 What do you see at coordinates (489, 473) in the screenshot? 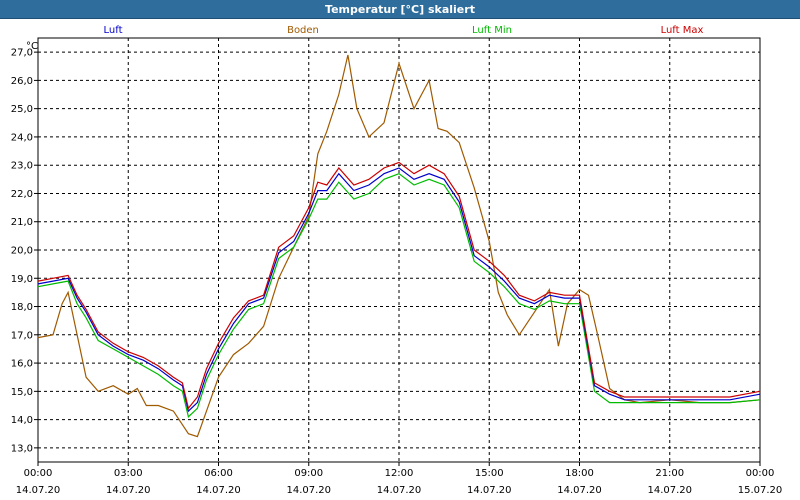
I see `x-tick-time: 15:00` at bounding box center [489, 473].